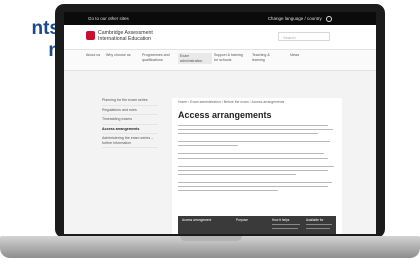 Image resolution: width=420 pixels, height=272 pixels. Describe the element at coordinates (46, 28) in the screenshot. I see `promo-line-1: nts` at that location.